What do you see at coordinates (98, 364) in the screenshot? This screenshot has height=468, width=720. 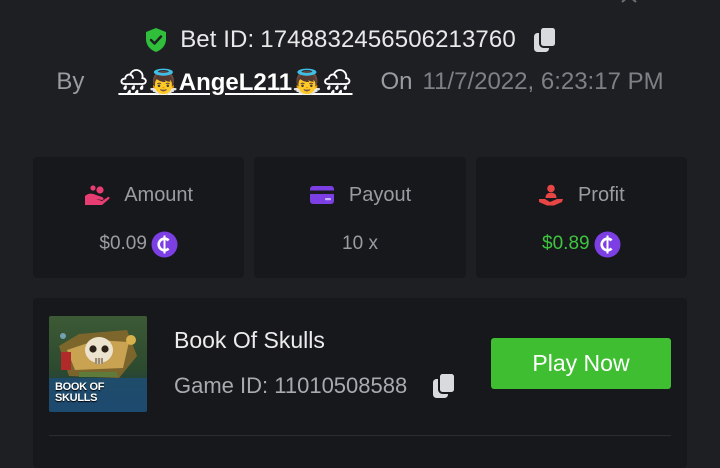 I see `game-thumbnail: BOOK OF SKULLS` at bounding box center [98, 364].